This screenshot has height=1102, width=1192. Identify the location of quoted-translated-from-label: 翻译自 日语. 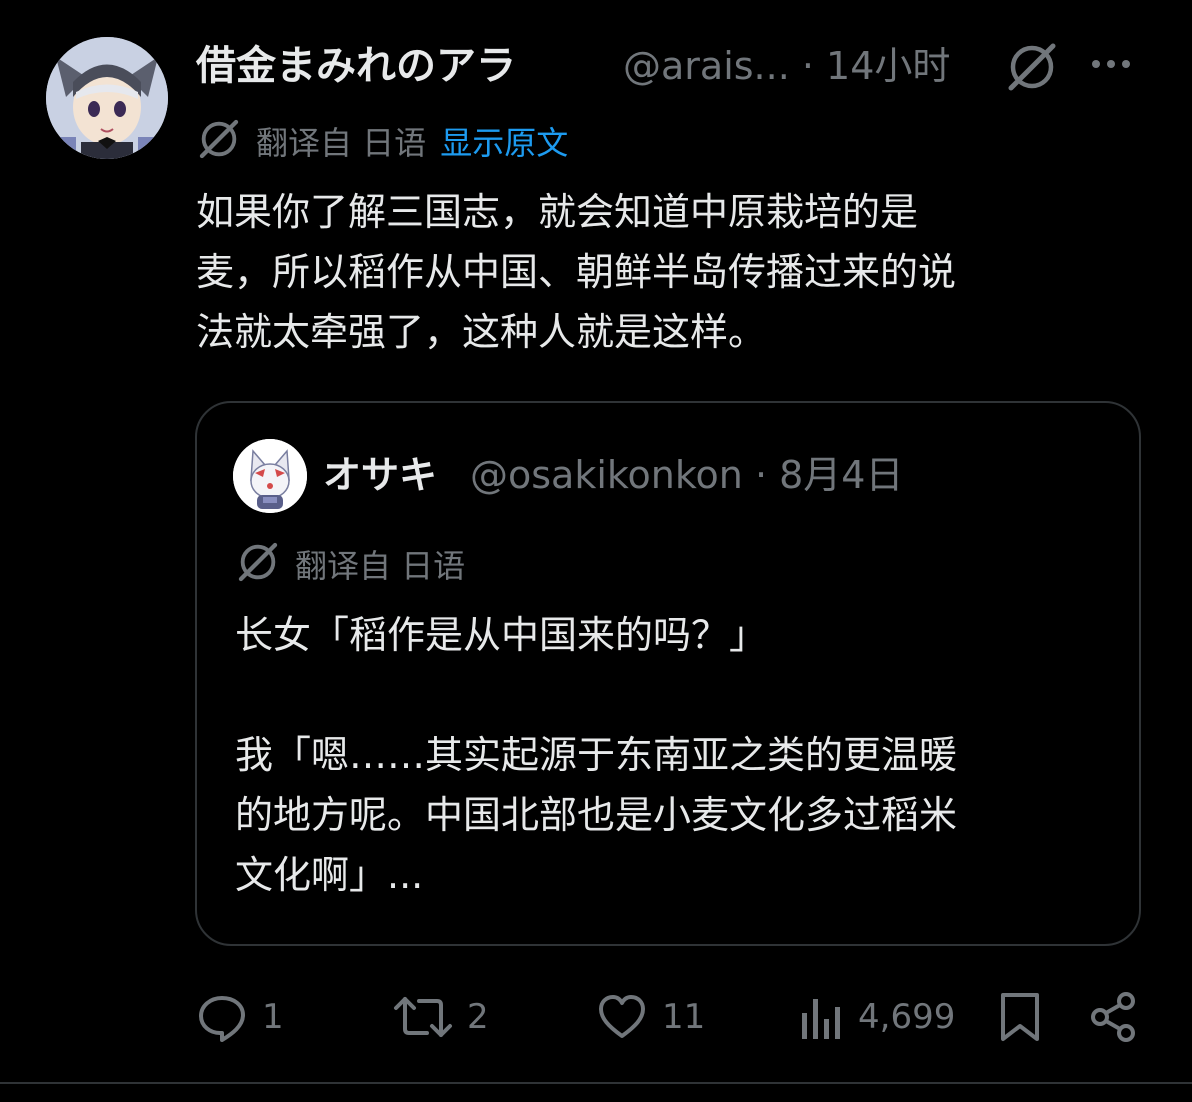
(380, 566).